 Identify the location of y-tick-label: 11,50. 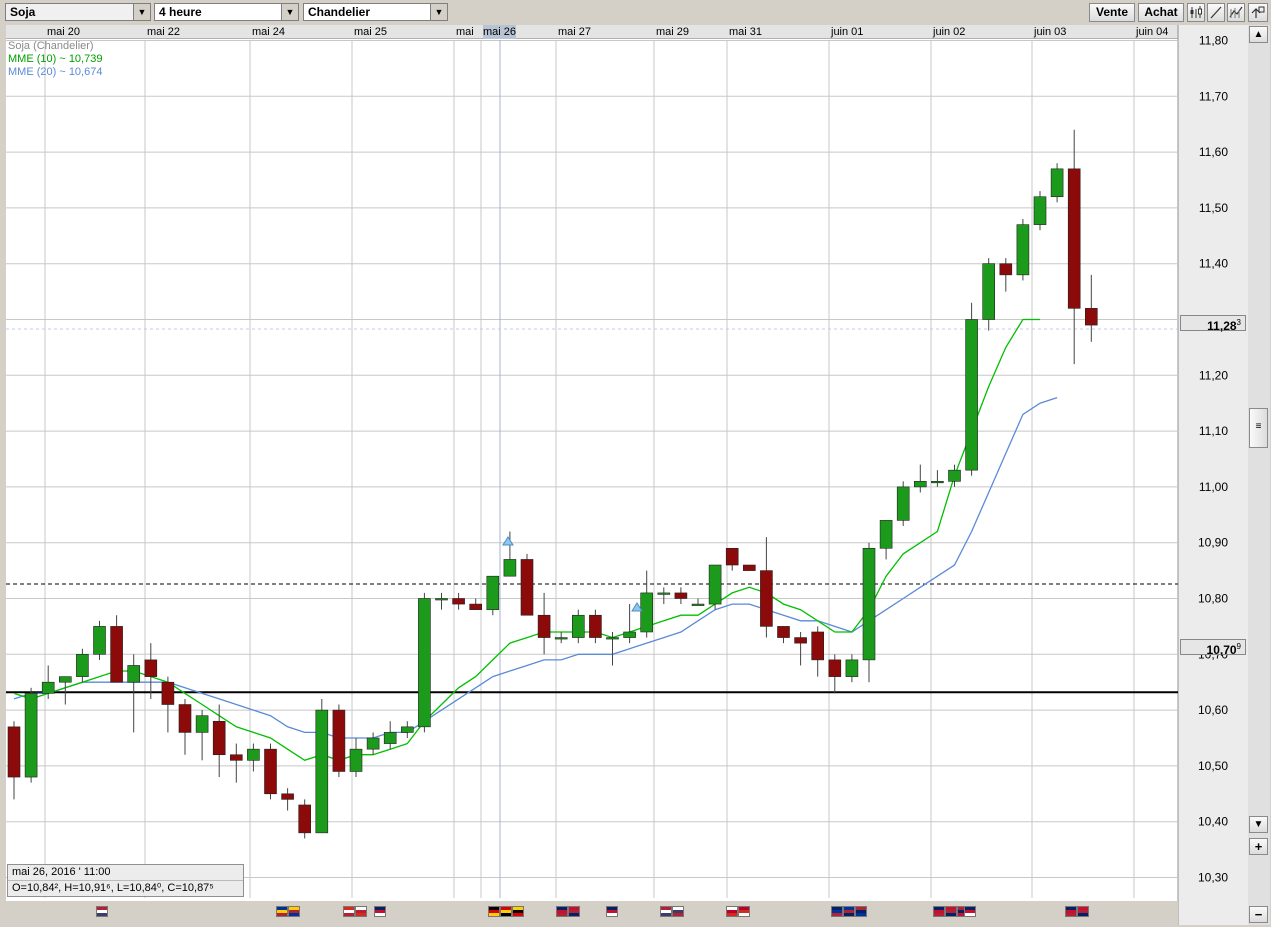
(1213, 208).